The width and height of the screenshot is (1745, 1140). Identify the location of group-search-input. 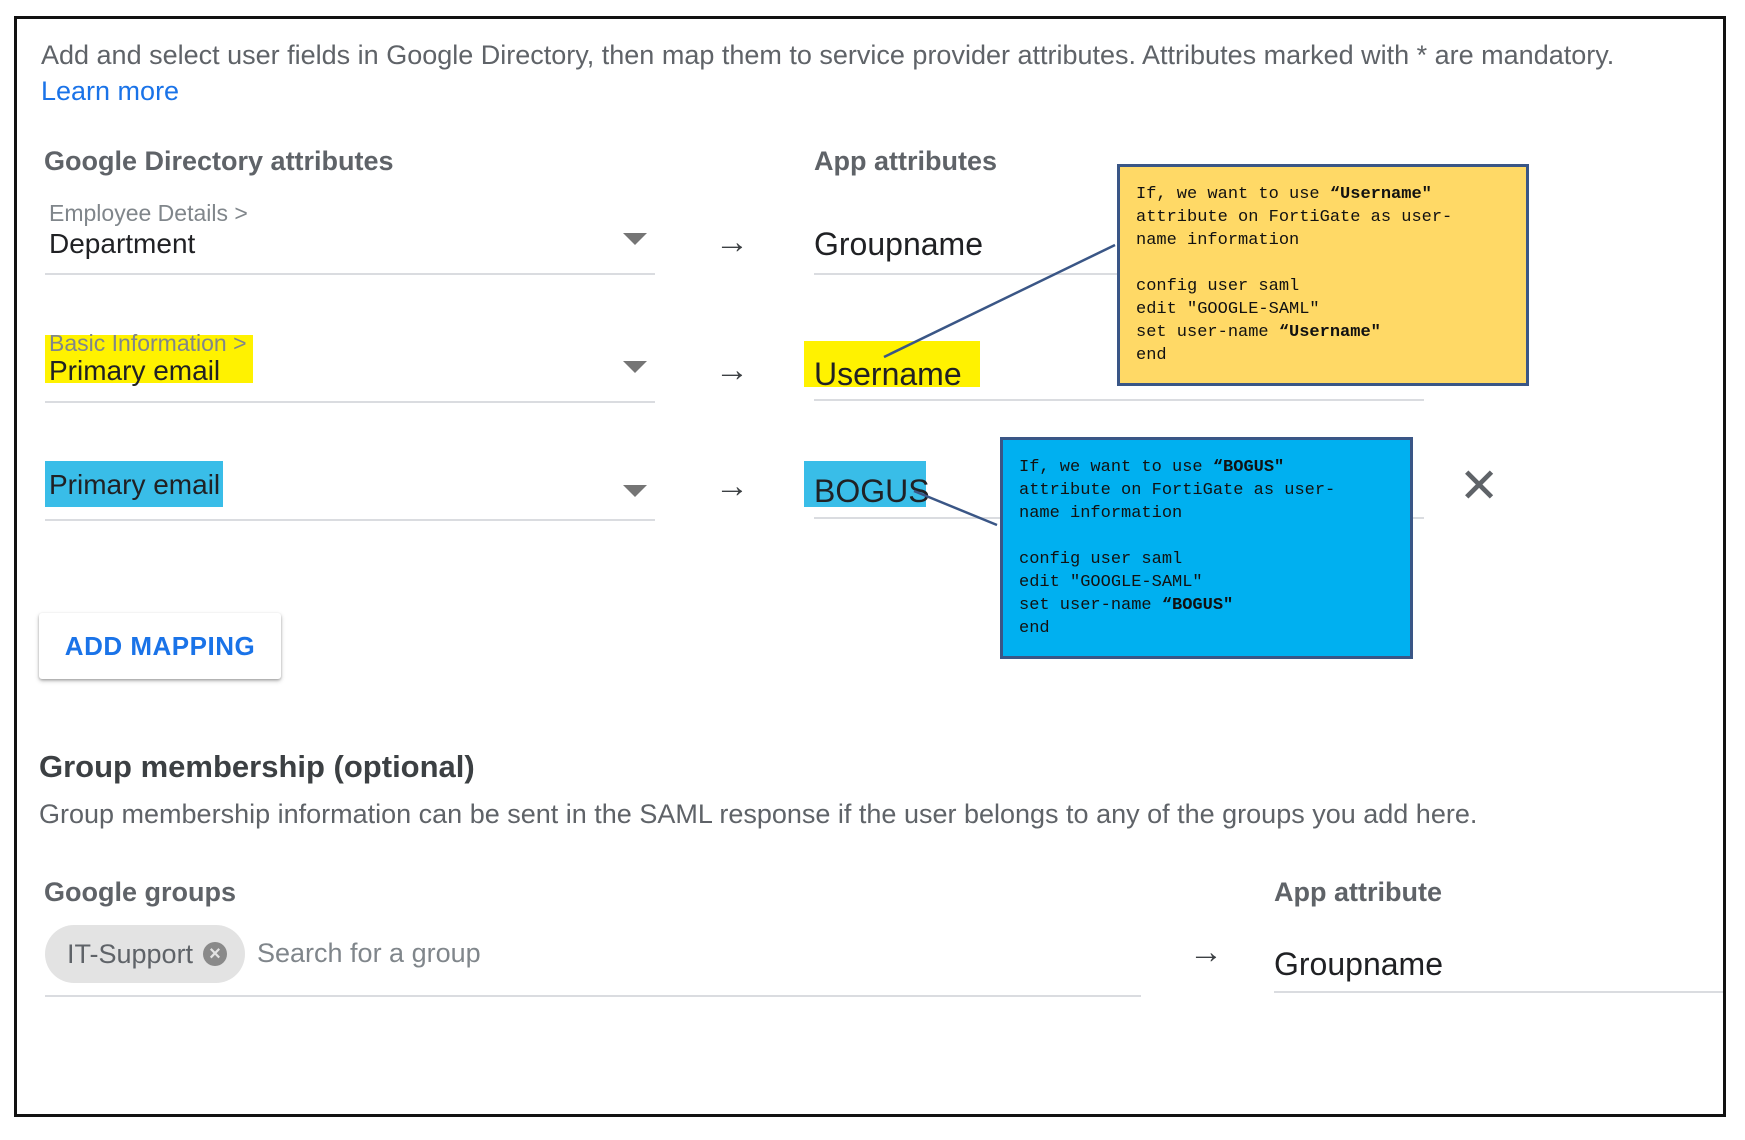
(557, 953).